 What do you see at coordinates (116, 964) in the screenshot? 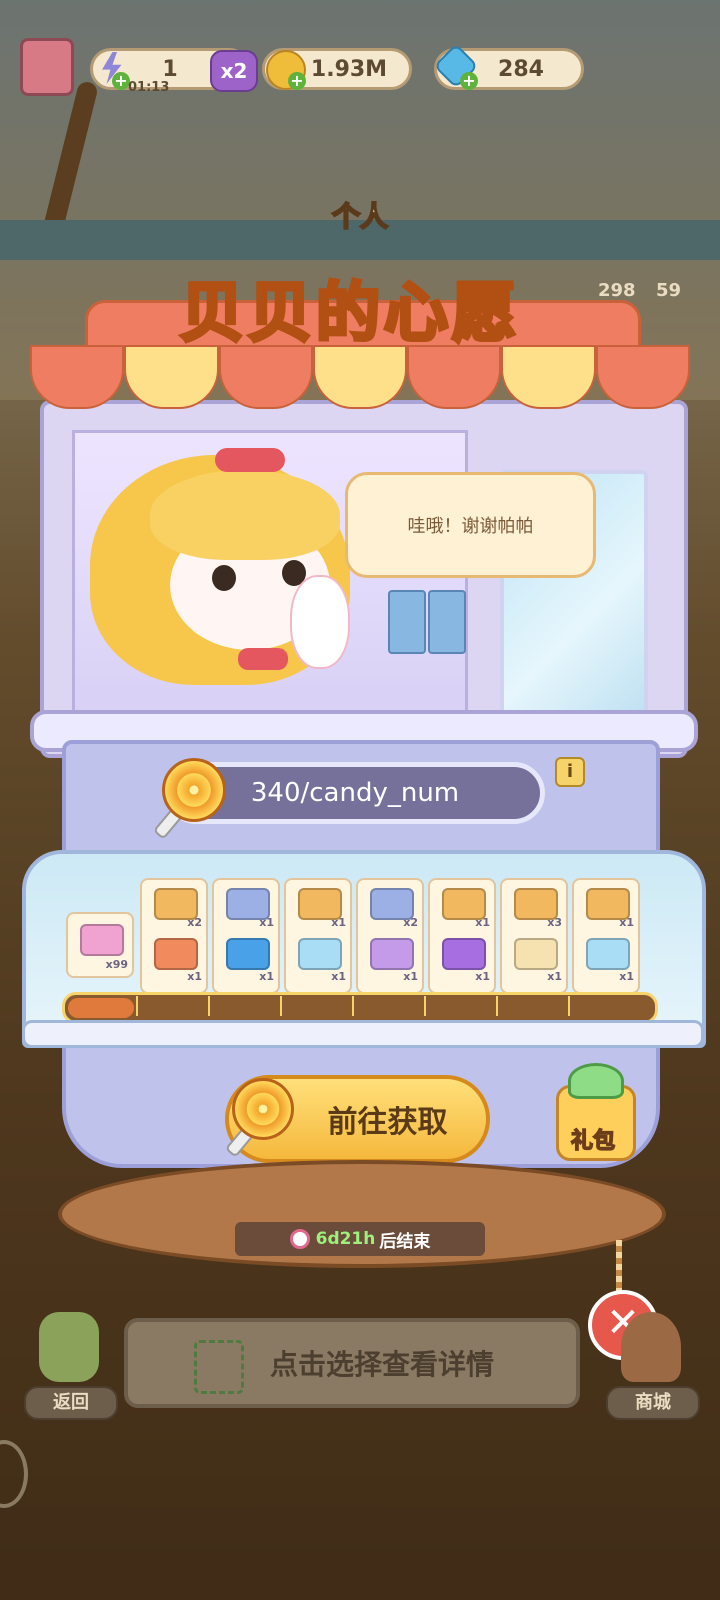
I see `reward-bottom-qty: x99` at bounding box center [116, 964].